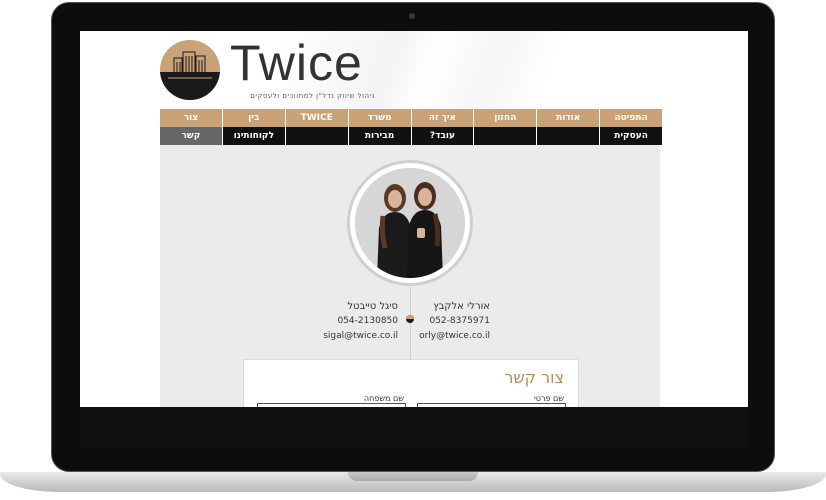 This screenshot has height=500, width=826. What do you see at coordinates (372, 306) in the screenshot?
I see `person-name: סיגל טייבטל` at bounding box center [372, 306].